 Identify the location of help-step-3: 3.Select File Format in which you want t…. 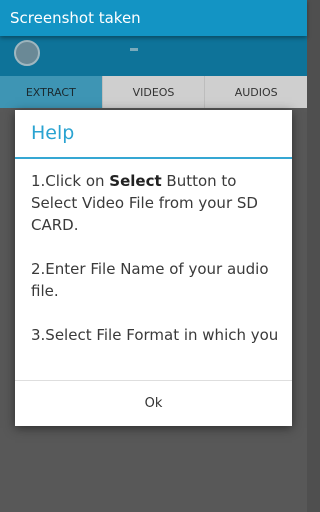
(155, 335).